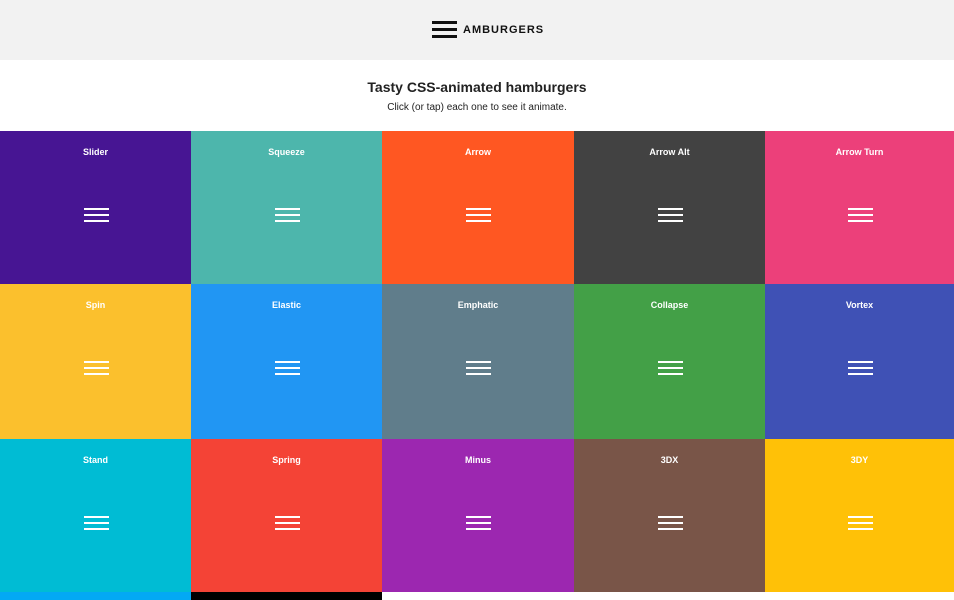 This screenshot has width=954, height=600. I want to click on hamburger-tile-spin: Spin, so click(95, 361).